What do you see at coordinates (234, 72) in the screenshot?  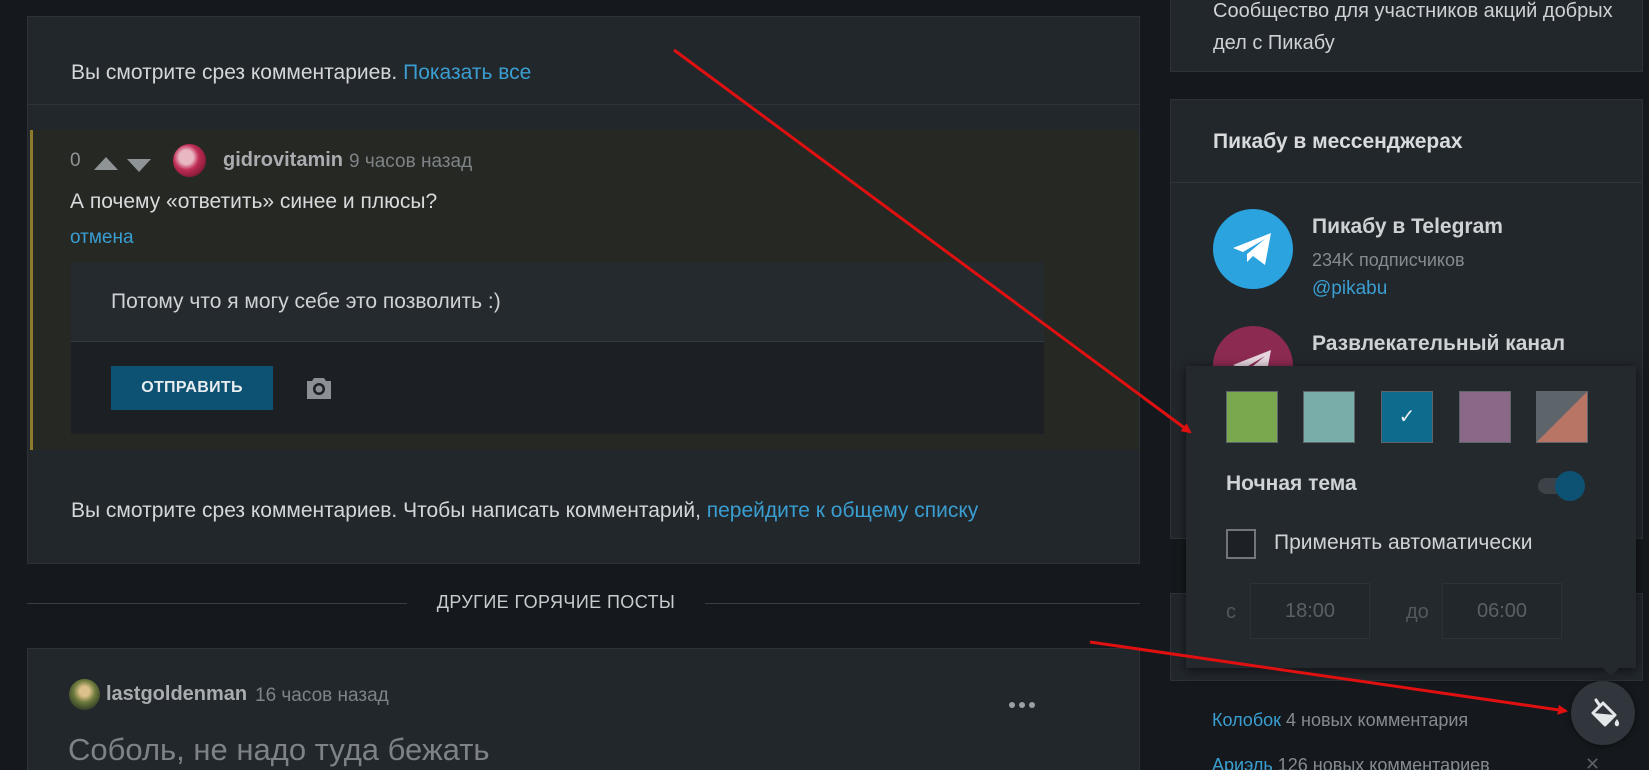 I see `slice-notice-text: Вы смотрите срез комментариев.` at bounding box center [234, 72].